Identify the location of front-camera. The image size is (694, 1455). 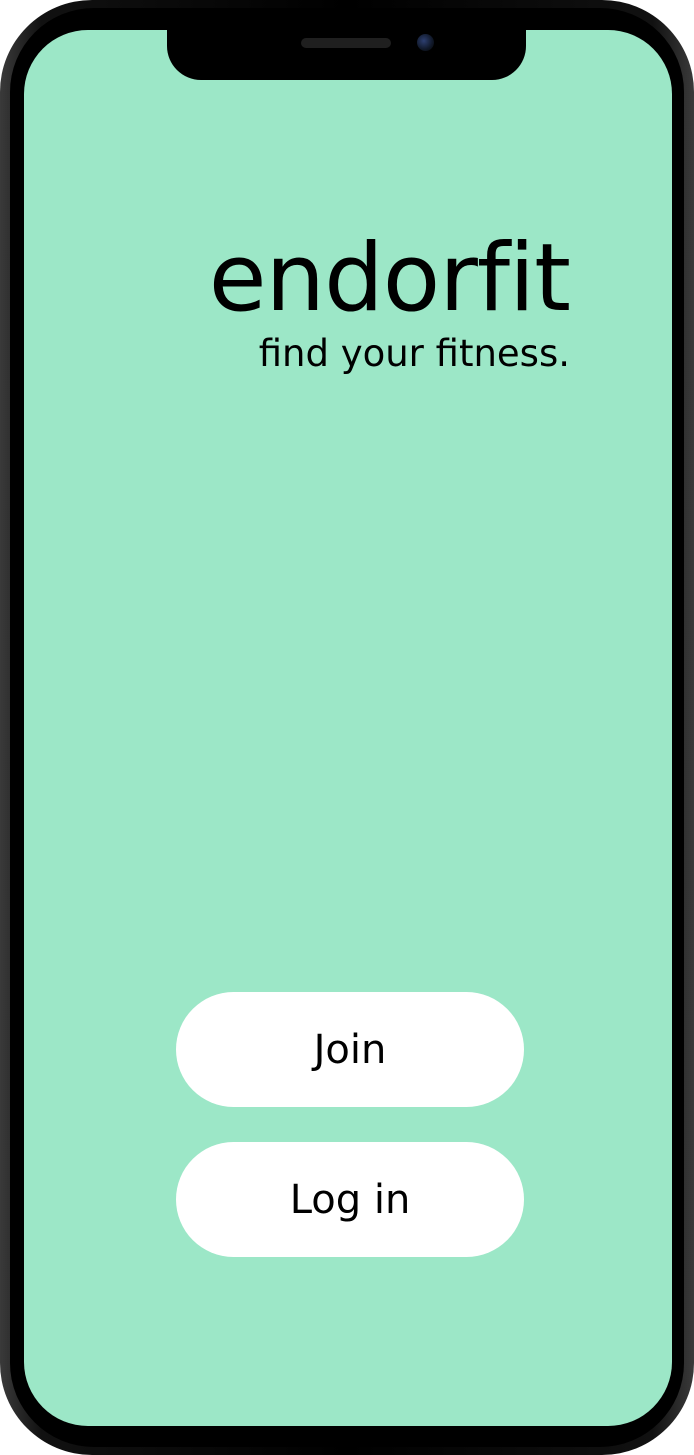
(425, 42).